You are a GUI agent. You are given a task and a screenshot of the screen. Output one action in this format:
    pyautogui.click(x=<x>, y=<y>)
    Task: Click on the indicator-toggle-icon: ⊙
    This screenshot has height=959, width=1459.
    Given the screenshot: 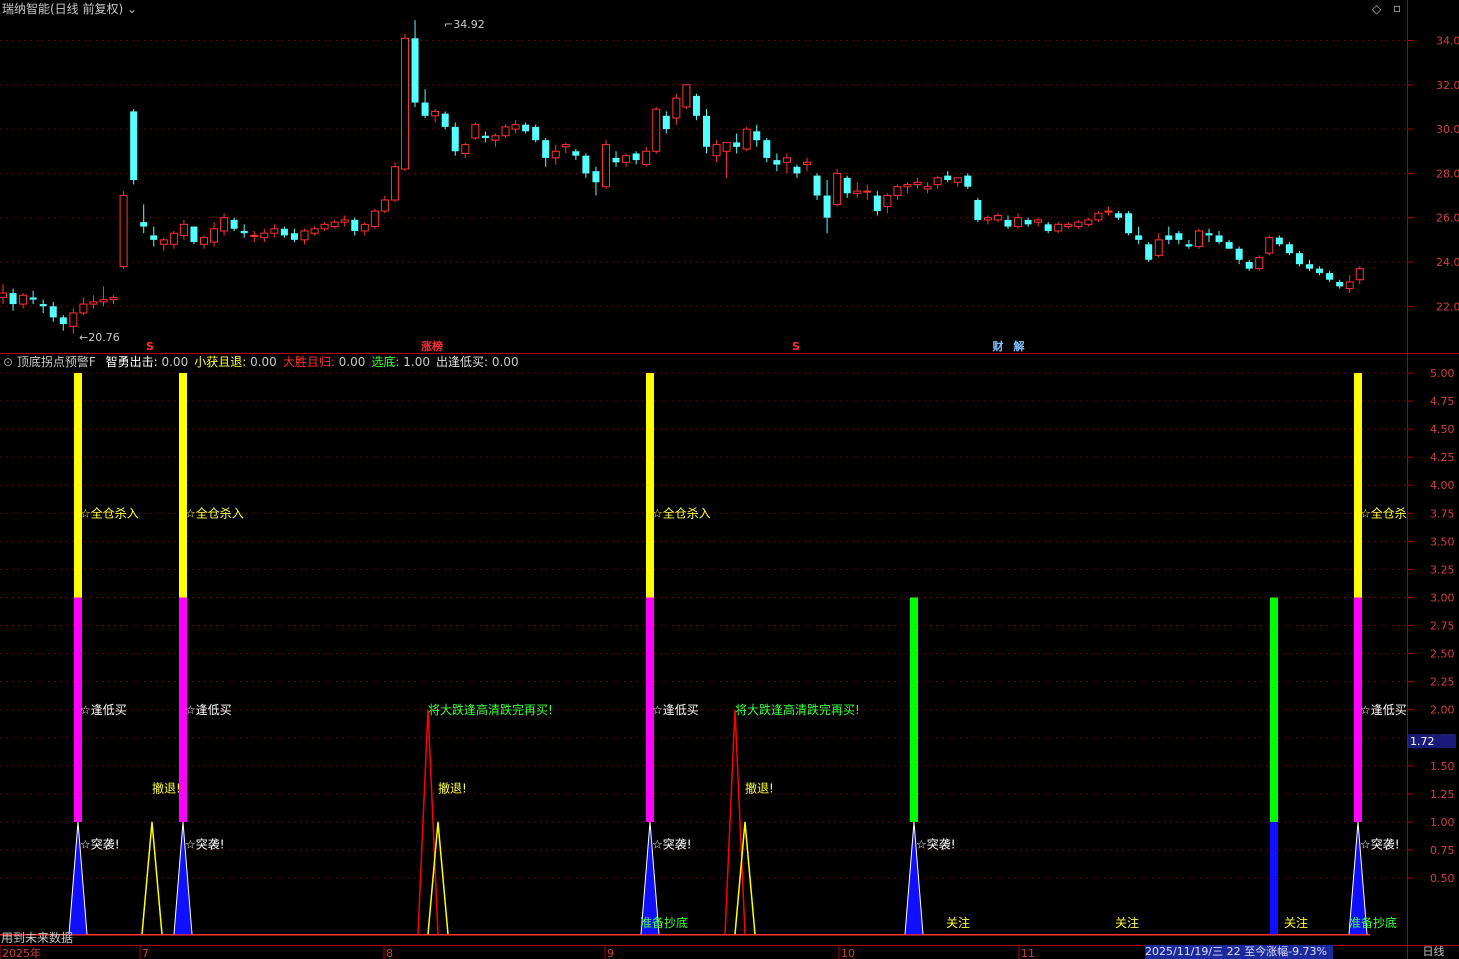 What is the action you would take?
    pyautogui.click(x=8, y=362)
    